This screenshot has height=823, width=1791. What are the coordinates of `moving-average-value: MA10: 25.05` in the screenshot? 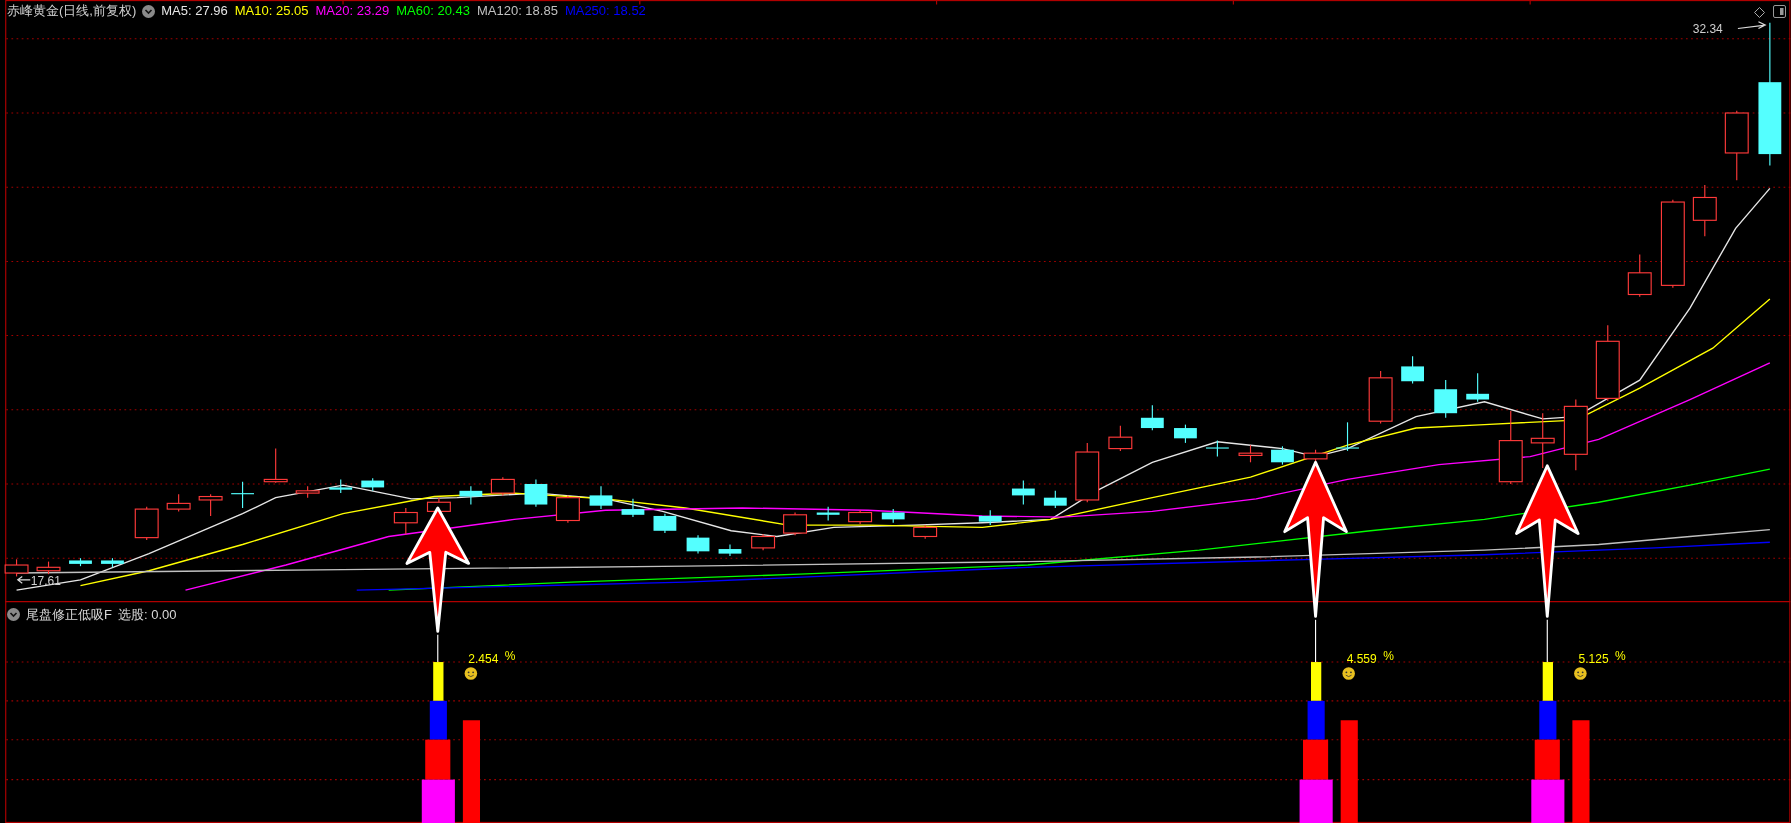 It's located at (271, 11).